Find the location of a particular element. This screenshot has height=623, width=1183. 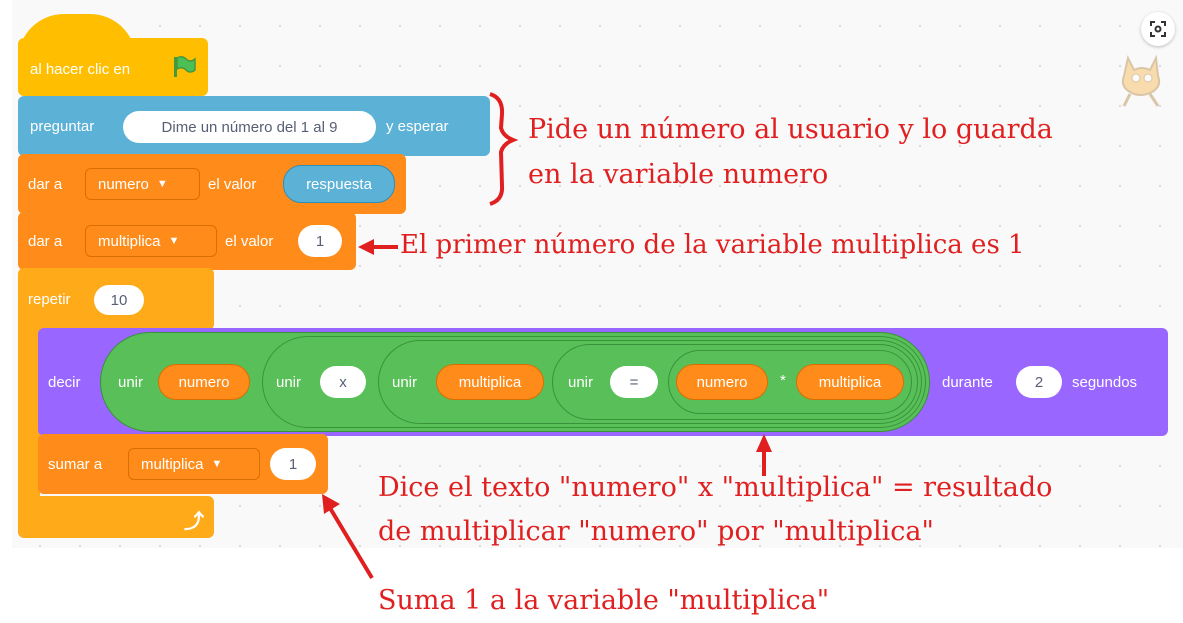

annotation-say-line2: de multiplicar "numero" por "multiplica" is located at coordinates (656, 531).